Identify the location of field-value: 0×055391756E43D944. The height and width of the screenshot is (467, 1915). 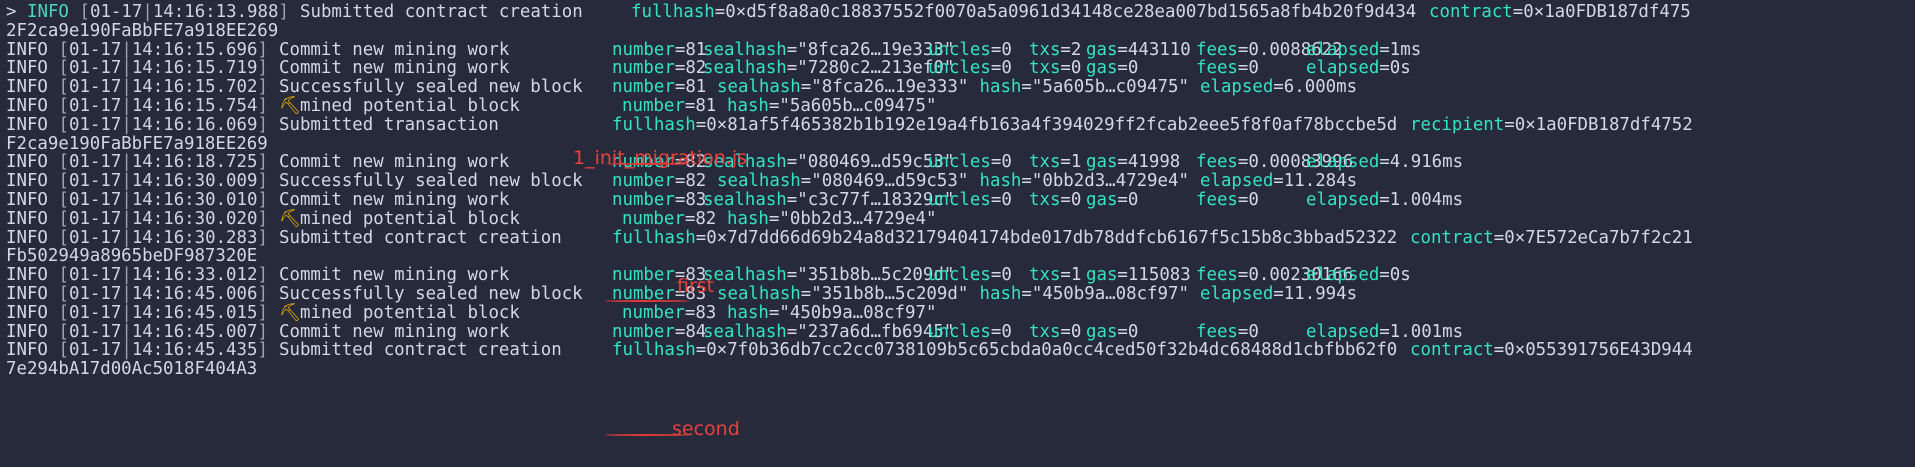
(1598, 350).